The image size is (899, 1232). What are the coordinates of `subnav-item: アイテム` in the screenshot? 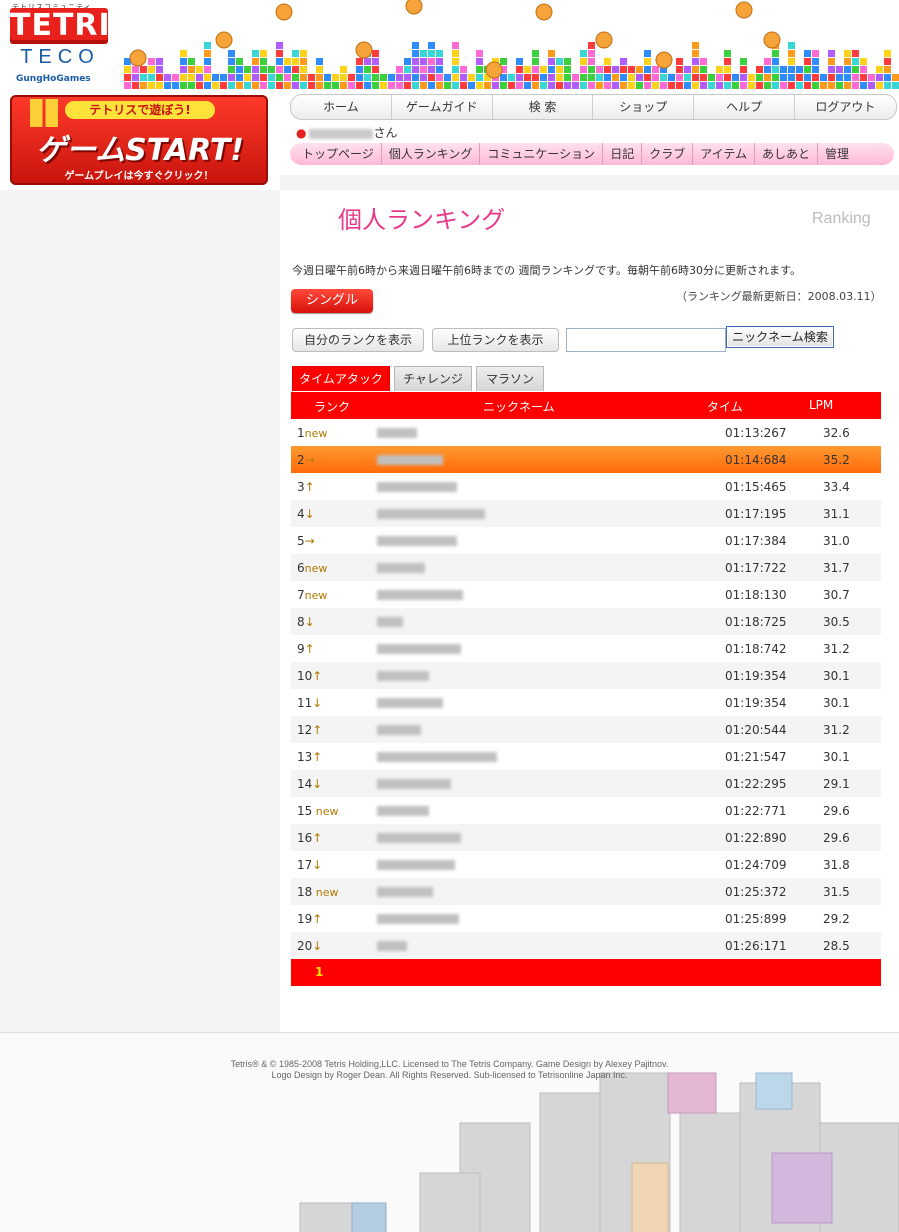 It's located at (724, 154).